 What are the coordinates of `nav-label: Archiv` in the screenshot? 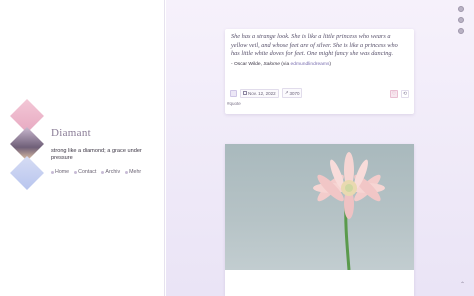 It's located at (113, 172).